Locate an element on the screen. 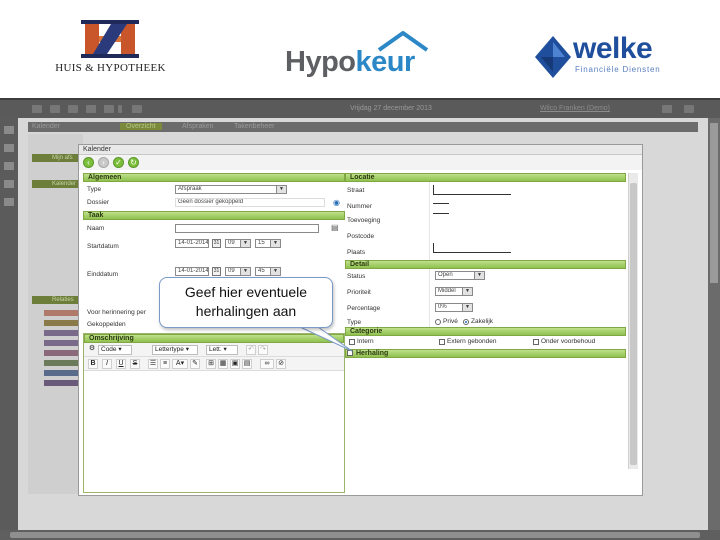 Image resolution: width=720 pixels, height=540 pixels. callout-bubble: Geef hier eventuele herhalingen aan is located at coordinates (246, 302).